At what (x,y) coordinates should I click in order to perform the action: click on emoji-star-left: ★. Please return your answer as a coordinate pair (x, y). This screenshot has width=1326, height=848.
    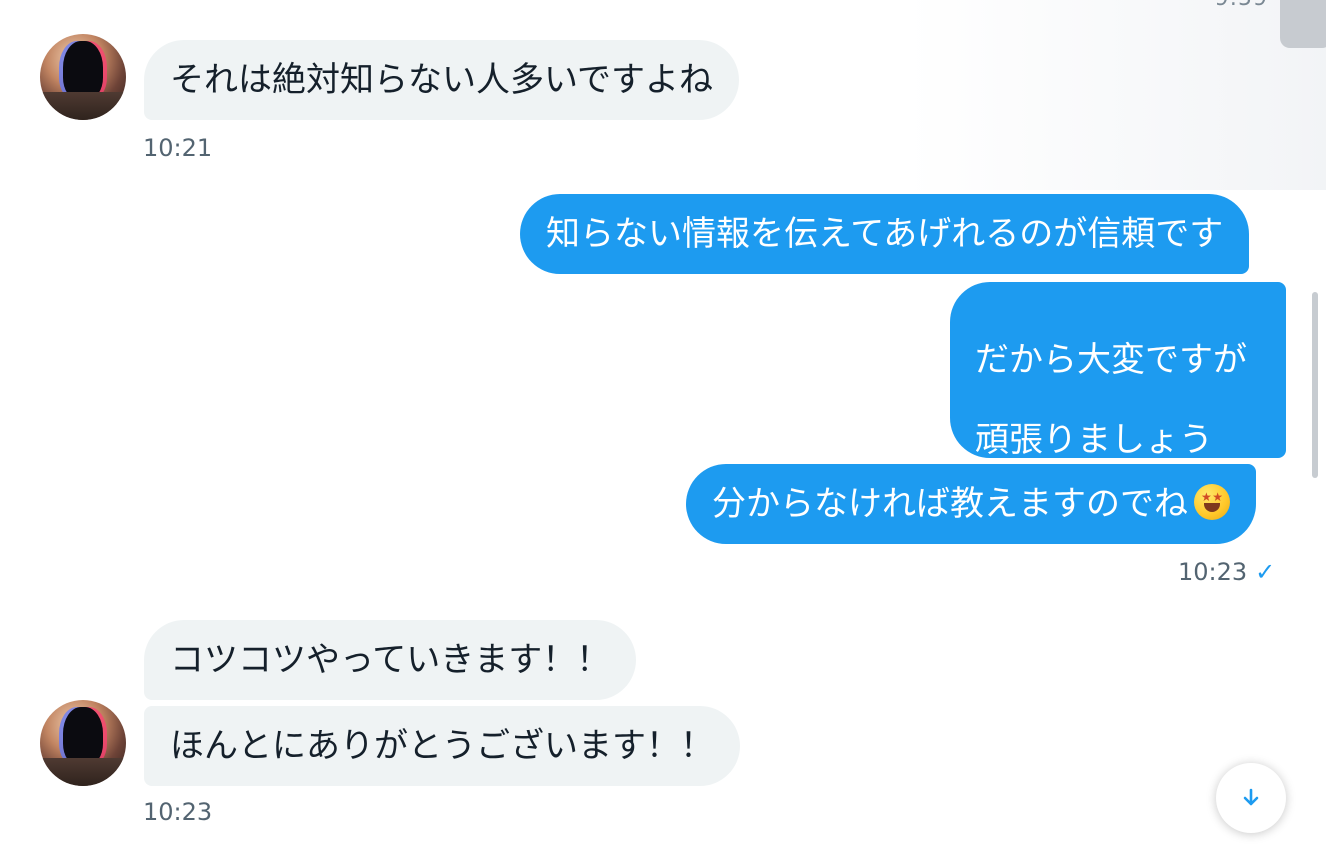
    Looking at the image, I should click on (1206, 497).